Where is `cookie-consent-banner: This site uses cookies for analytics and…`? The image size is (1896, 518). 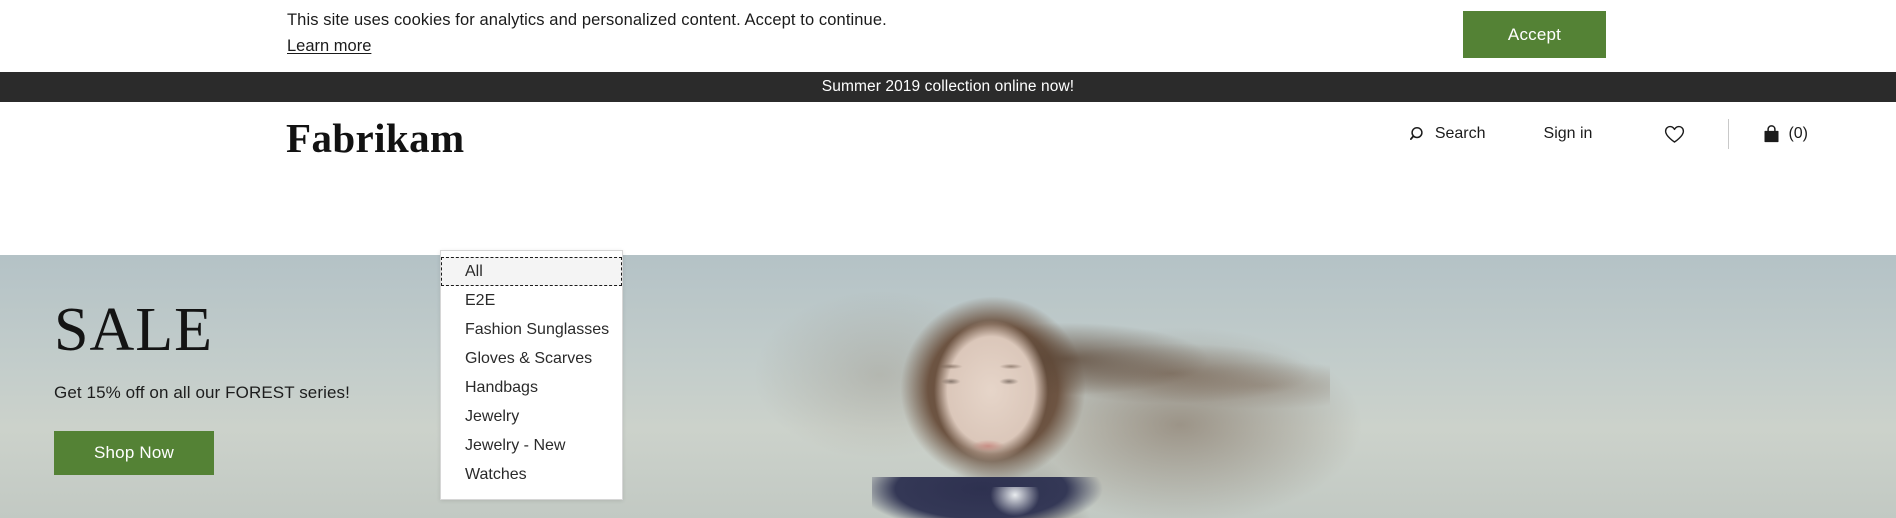 cookie-consent-banner: This site uses cookies for analytics and… is located at coordinates (948, 36).